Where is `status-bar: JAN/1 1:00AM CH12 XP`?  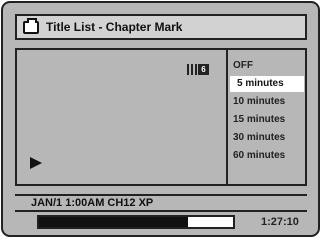
status-bar: JAN/1 1:00AM CH12 XP is located at coordinates (161, 203).